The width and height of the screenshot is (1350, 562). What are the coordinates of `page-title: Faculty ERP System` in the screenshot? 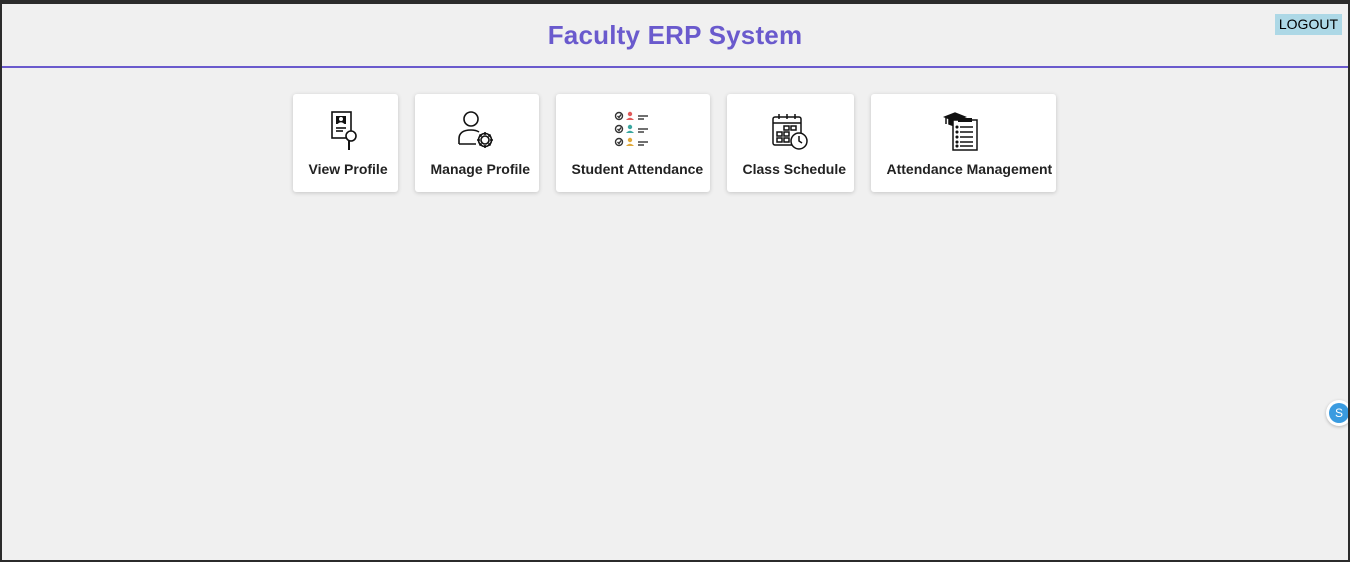 It's located at (675, 35).